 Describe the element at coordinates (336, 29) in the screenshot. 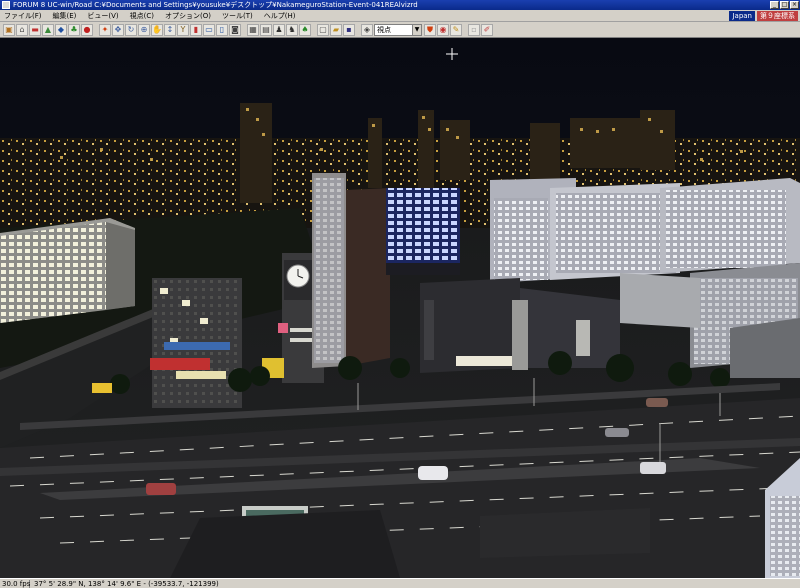

I see `folder-icon: ▰` at that location.